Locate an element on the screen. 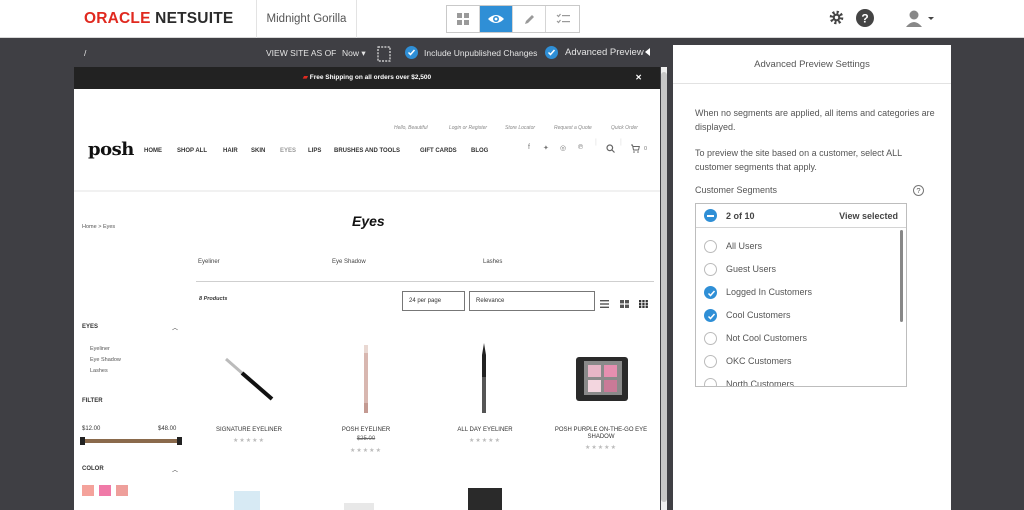 This screenshot has width=1024, height=510. color-facet-heading: COLOR is located at coordinates (93, 469).